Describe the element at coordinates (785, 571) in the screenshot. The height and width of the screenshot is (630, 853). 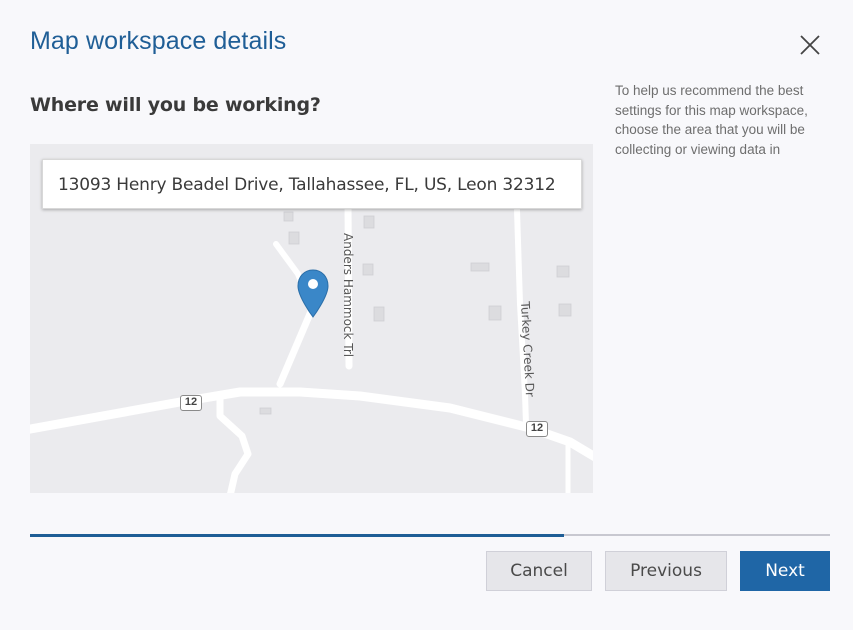
I see `next-button: Next` at that location.